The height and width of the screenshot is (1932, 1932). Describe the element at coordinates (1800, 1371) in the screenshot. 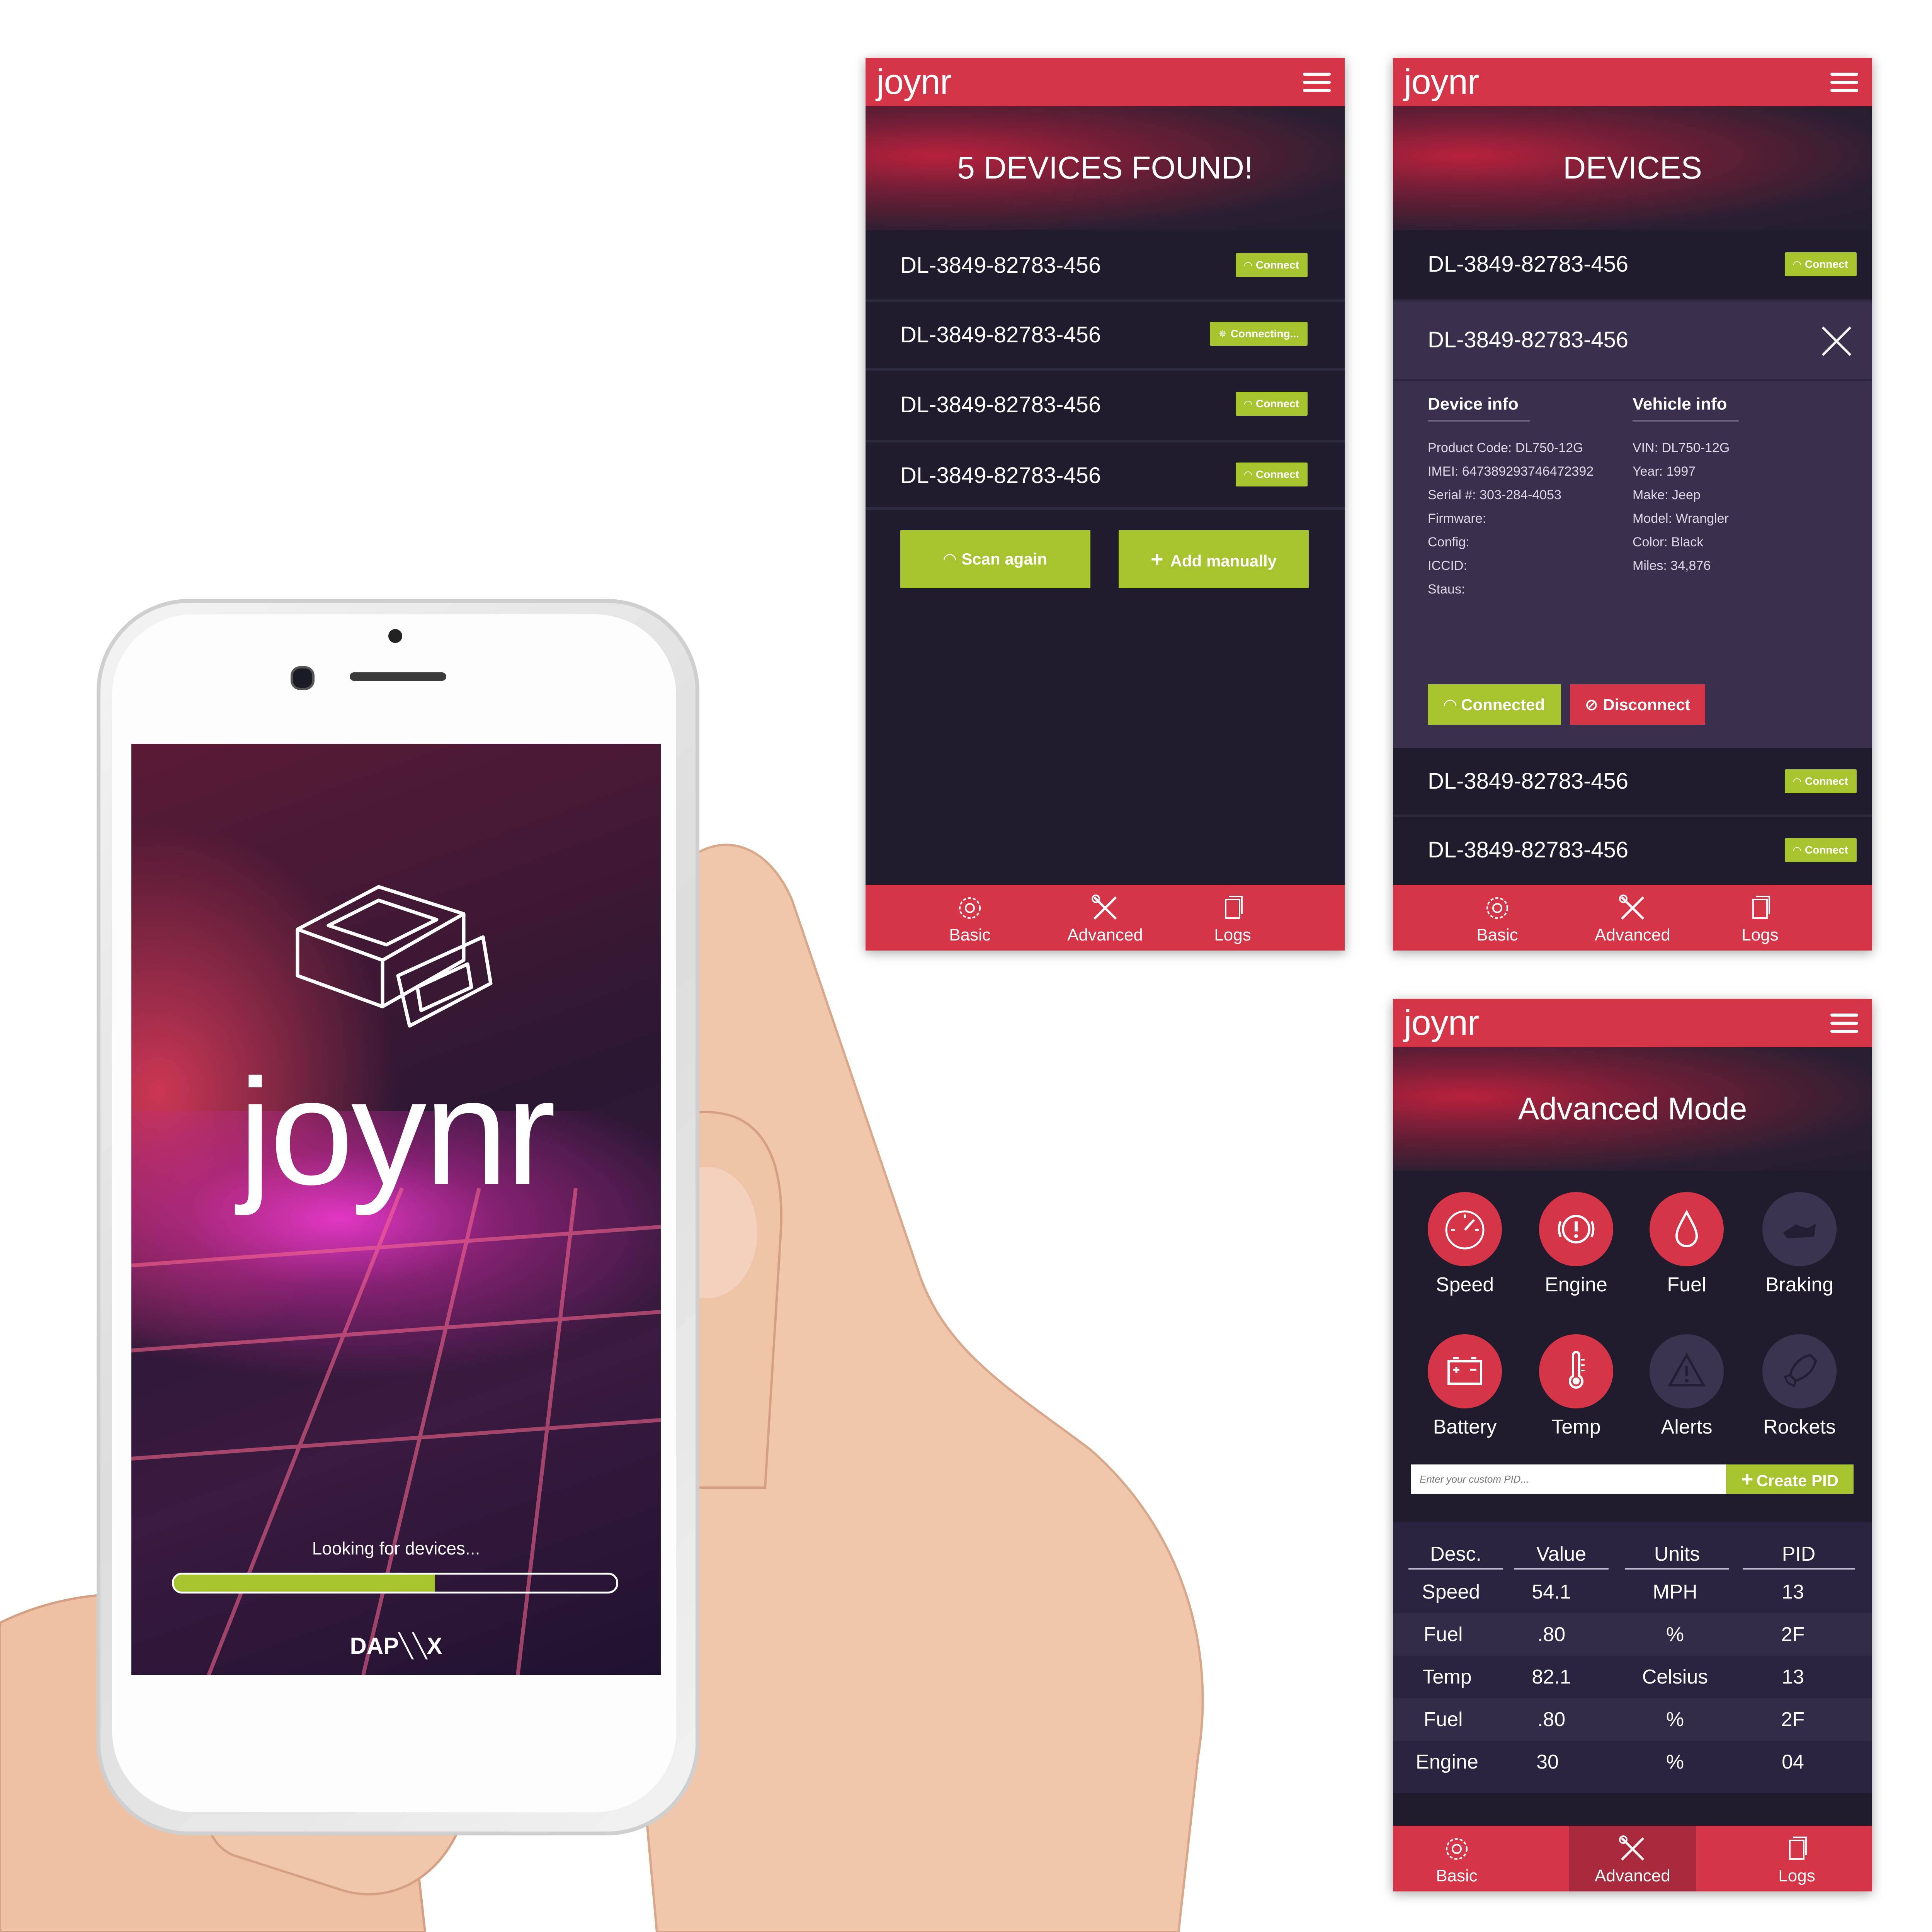

I see `rocket-icon` at that location.